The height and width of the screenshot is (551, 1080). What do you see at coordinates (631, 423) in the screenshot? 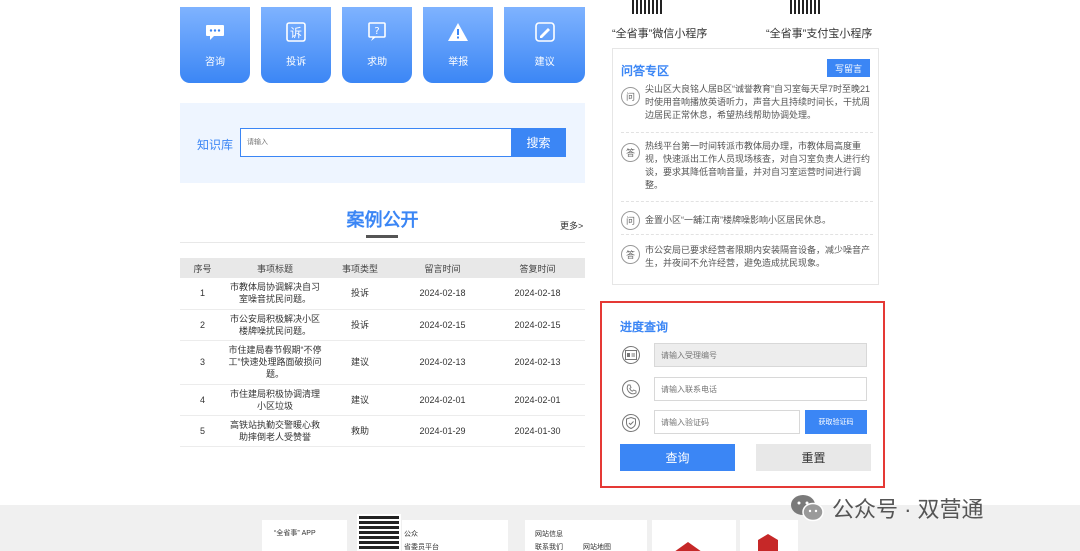
I see `shield-icon` at bounding box center [631, 423].